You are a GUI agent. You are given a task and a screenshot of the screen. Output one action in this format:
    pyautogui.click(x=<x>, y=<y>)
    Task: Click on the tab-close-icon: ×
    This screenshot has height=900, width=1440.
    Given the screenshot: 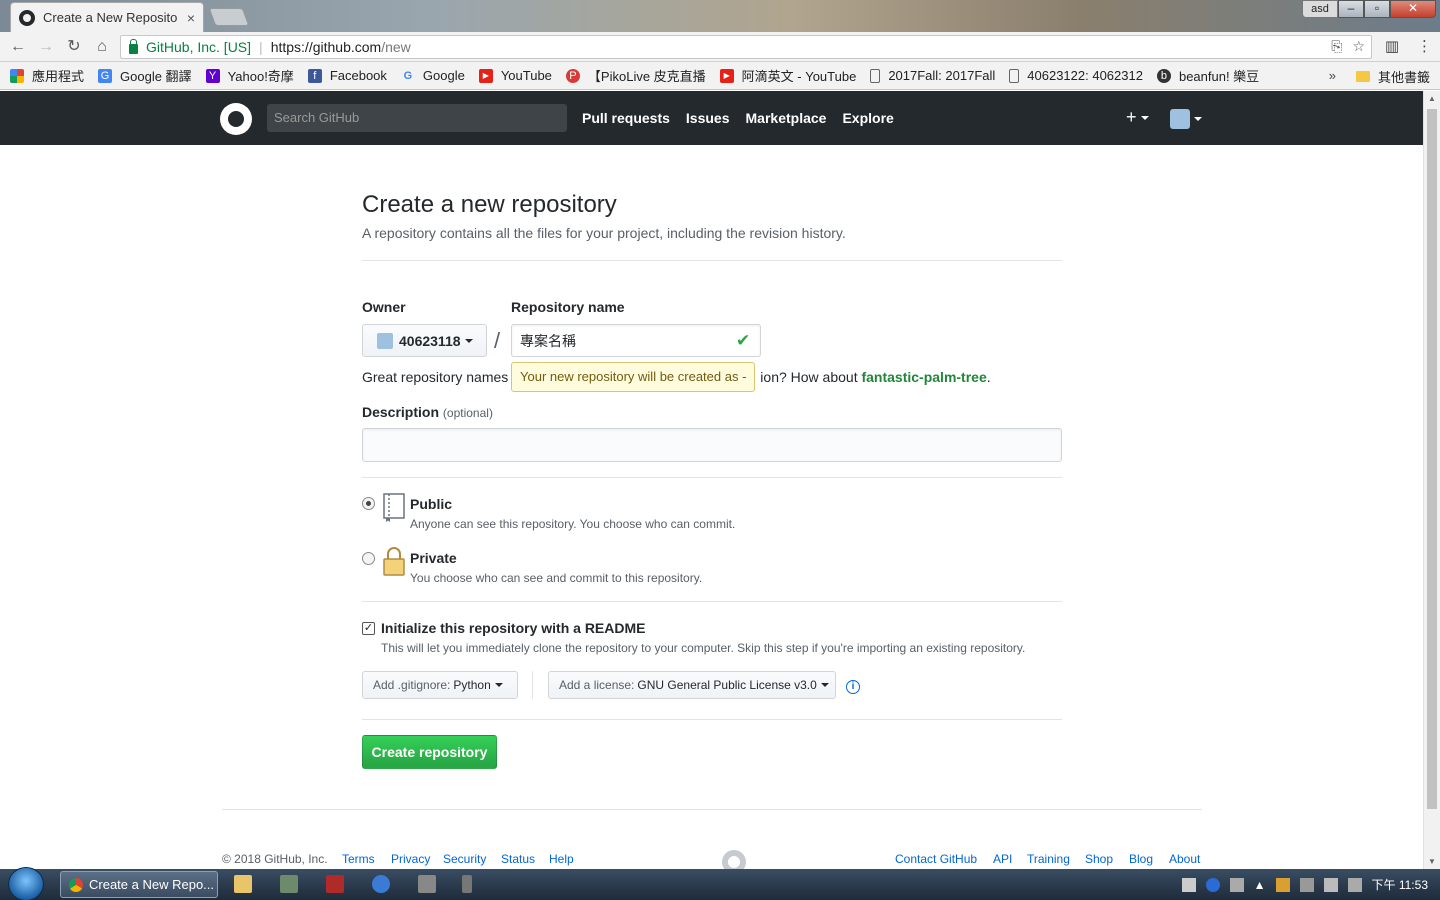 What is the action you would take?
    pyautogui.click(x=191, y=18)
    